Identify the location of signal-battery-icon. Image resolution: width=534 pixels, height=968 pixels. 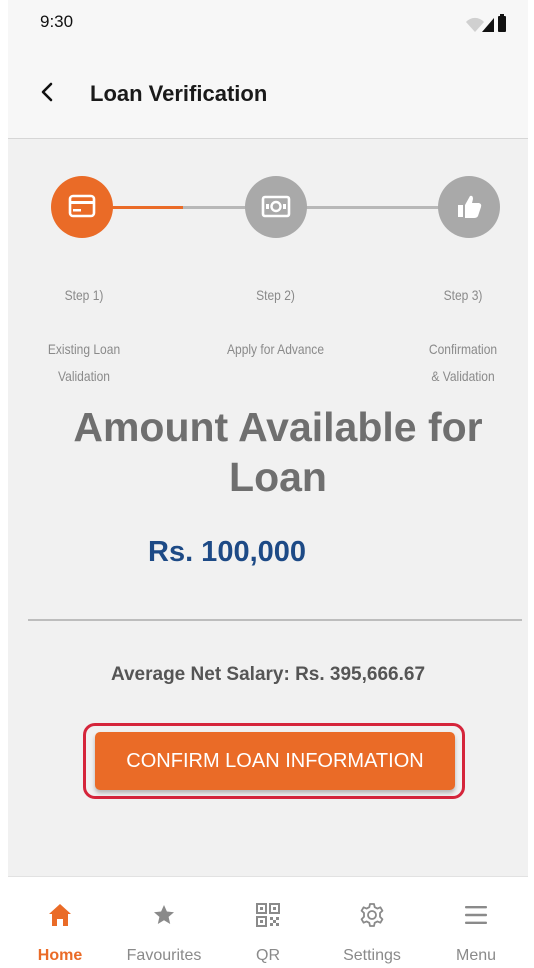
(486, 23).